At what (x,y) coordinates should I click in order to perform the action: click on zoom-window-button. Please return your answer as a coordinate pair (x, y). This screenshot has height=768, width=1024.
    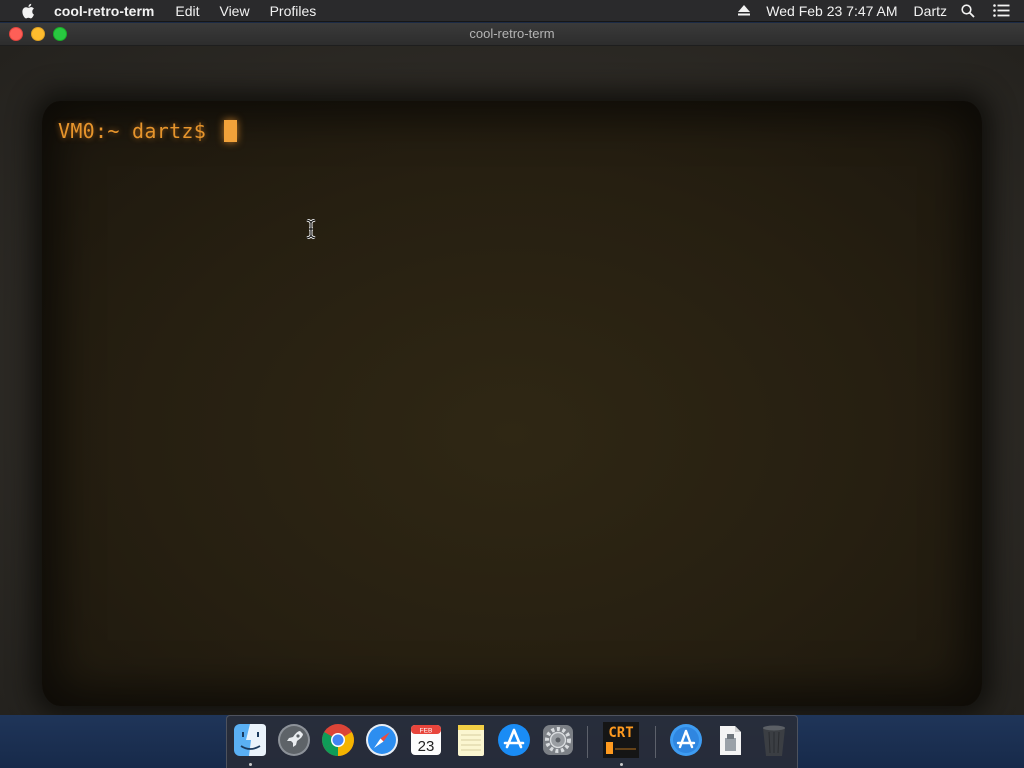
    Looking at the image, I should click on (60, 34).